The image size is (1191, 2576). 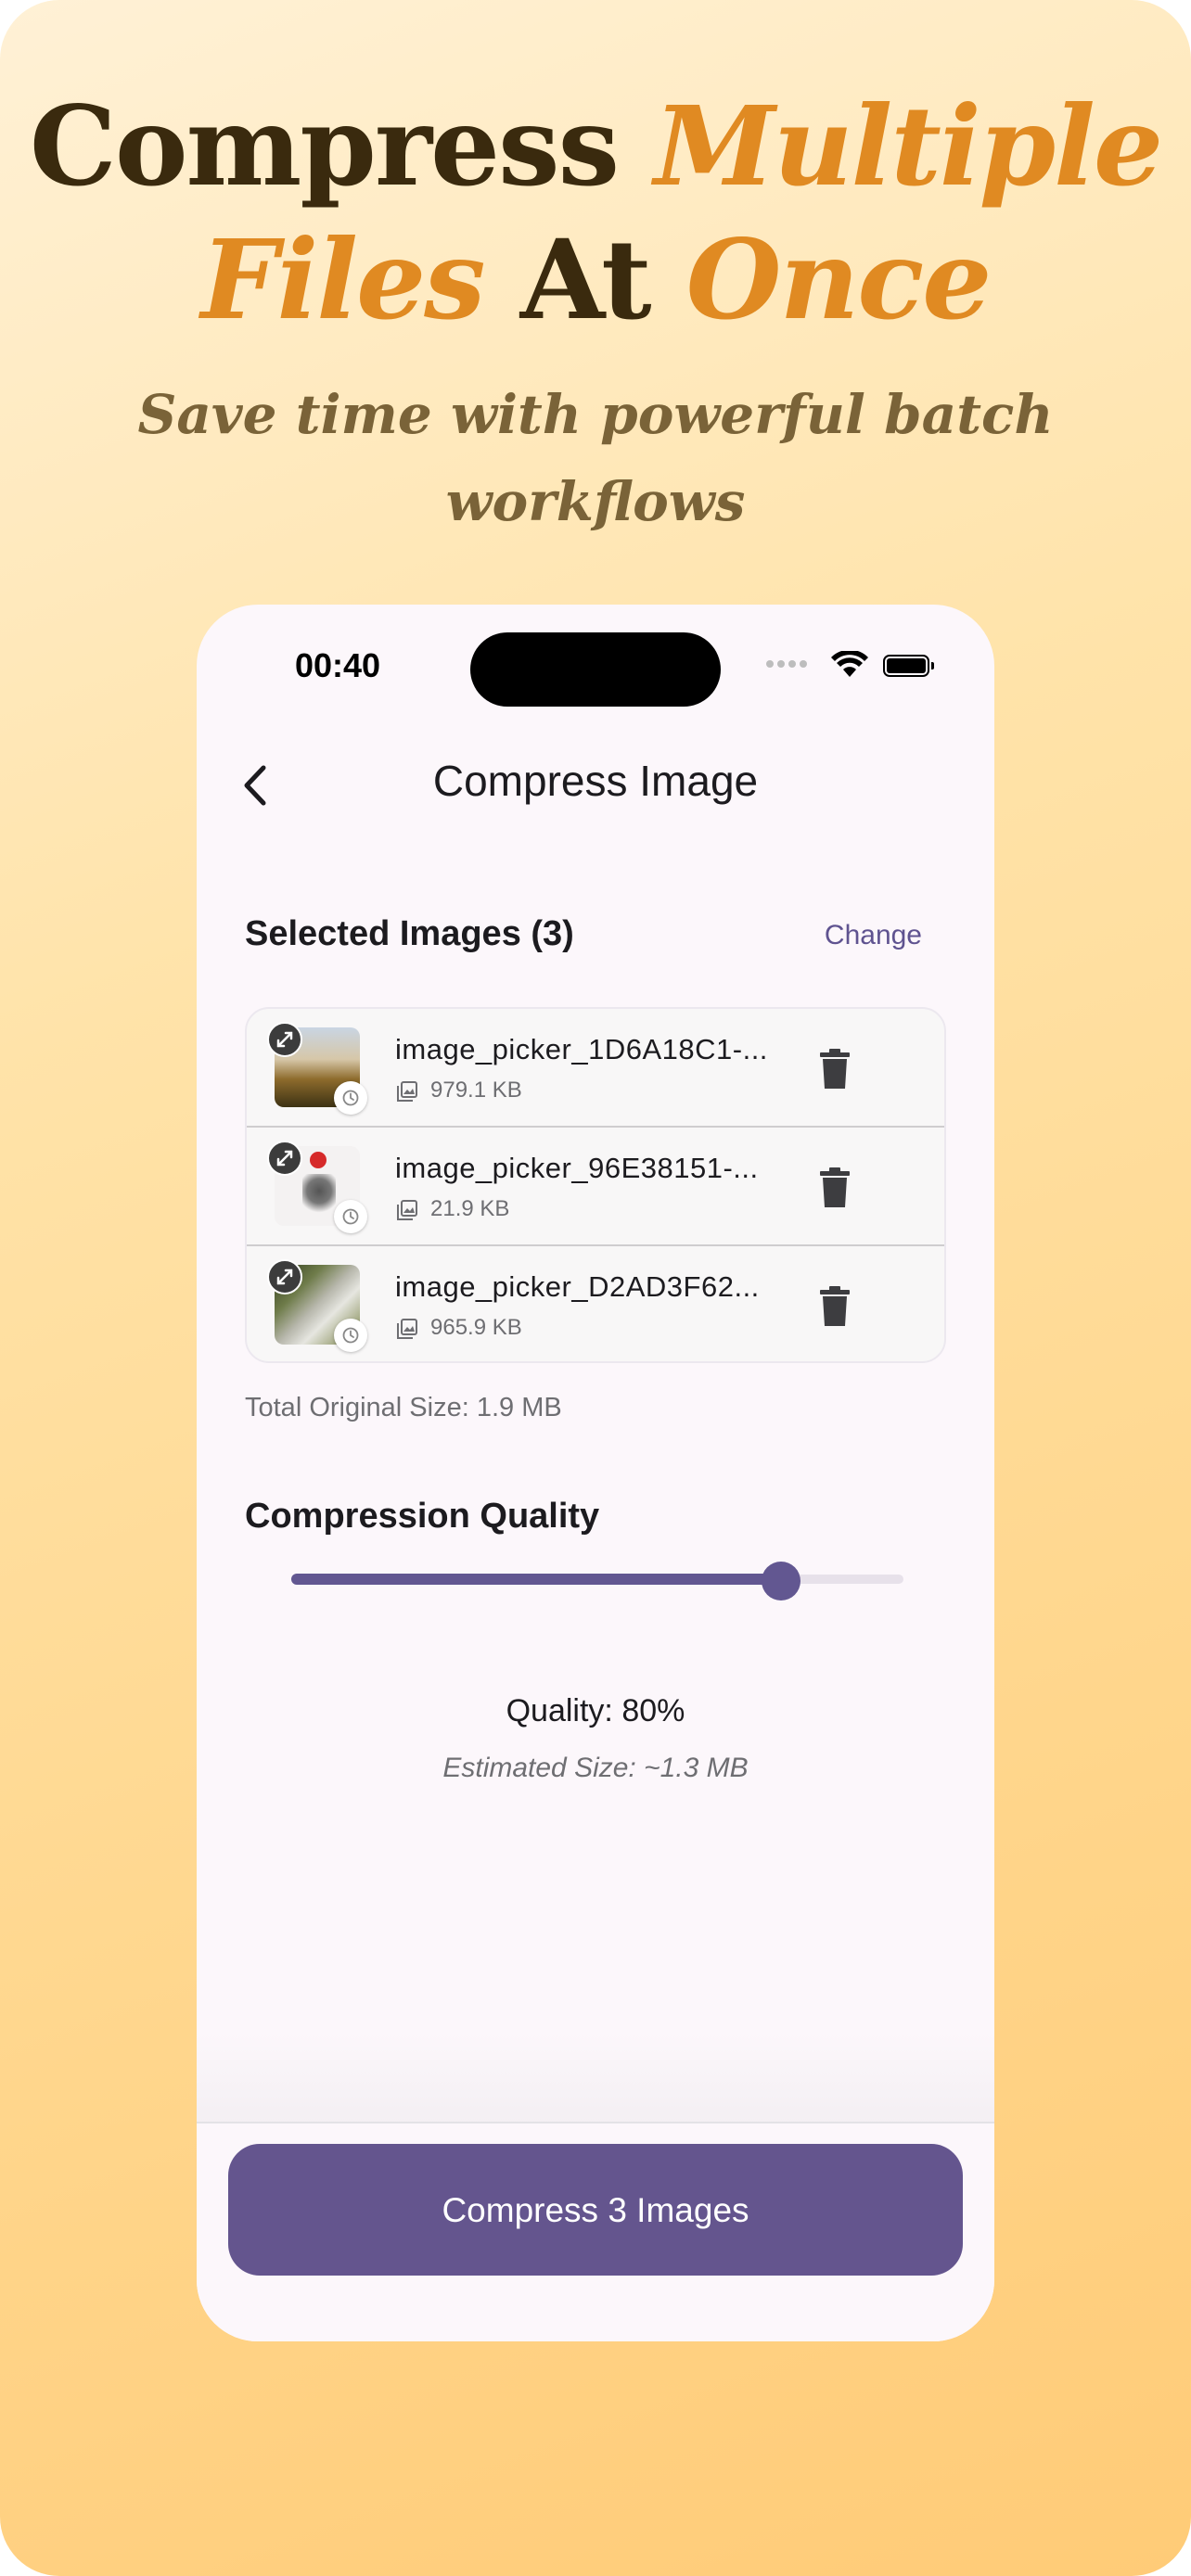 What do you see at coordinates (595, 669) in the screenshot?
I see `dynamic-island` at bounding box center [595, 669].